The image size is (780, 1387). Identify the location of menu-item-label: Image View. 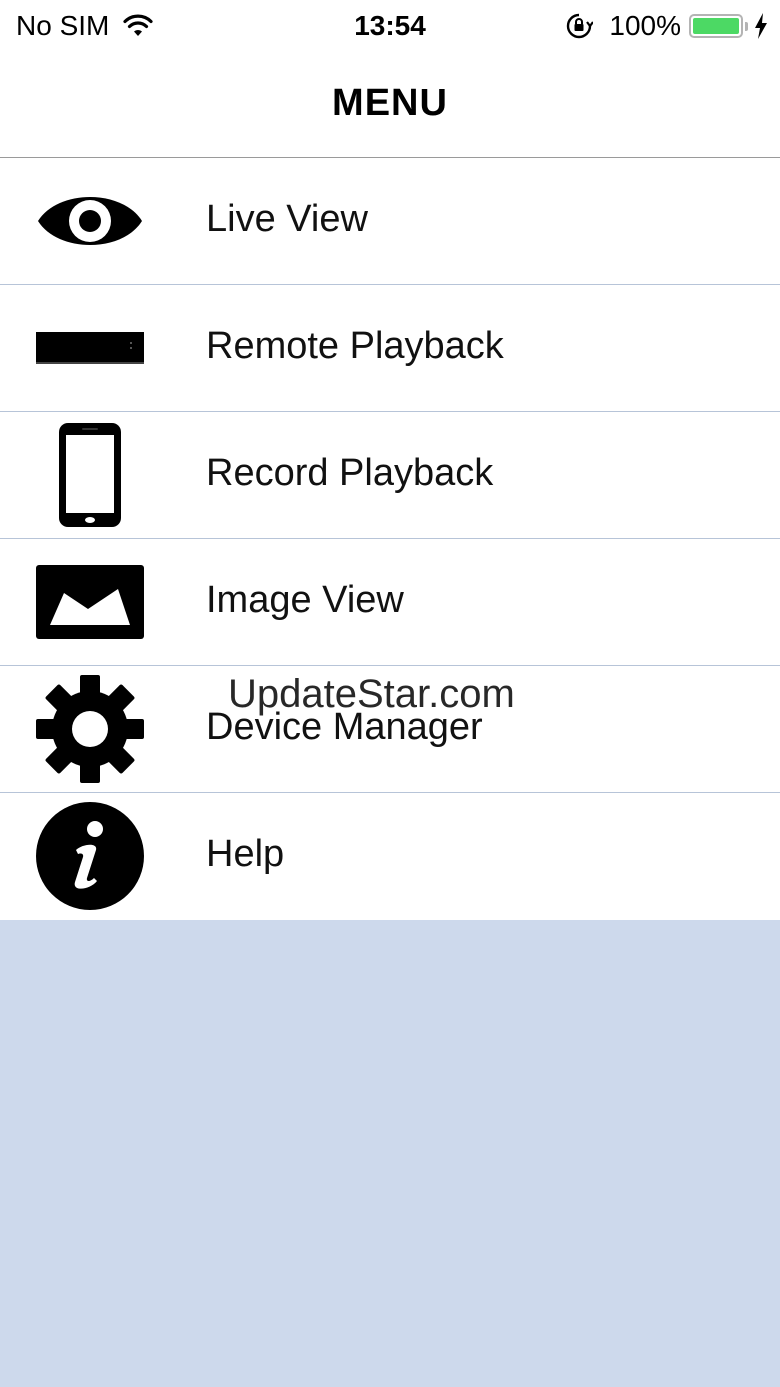
(305, 600).